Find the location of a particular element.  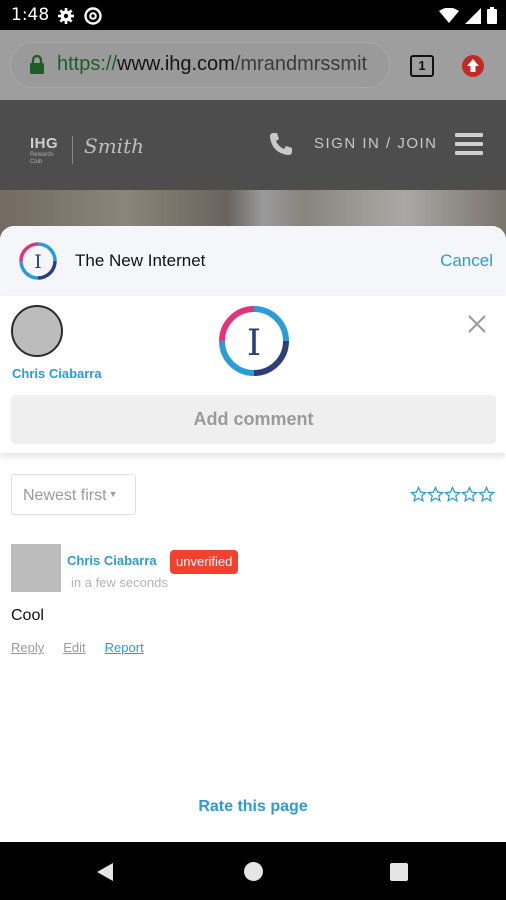

gear-icon is located at coordinates (66, 16).